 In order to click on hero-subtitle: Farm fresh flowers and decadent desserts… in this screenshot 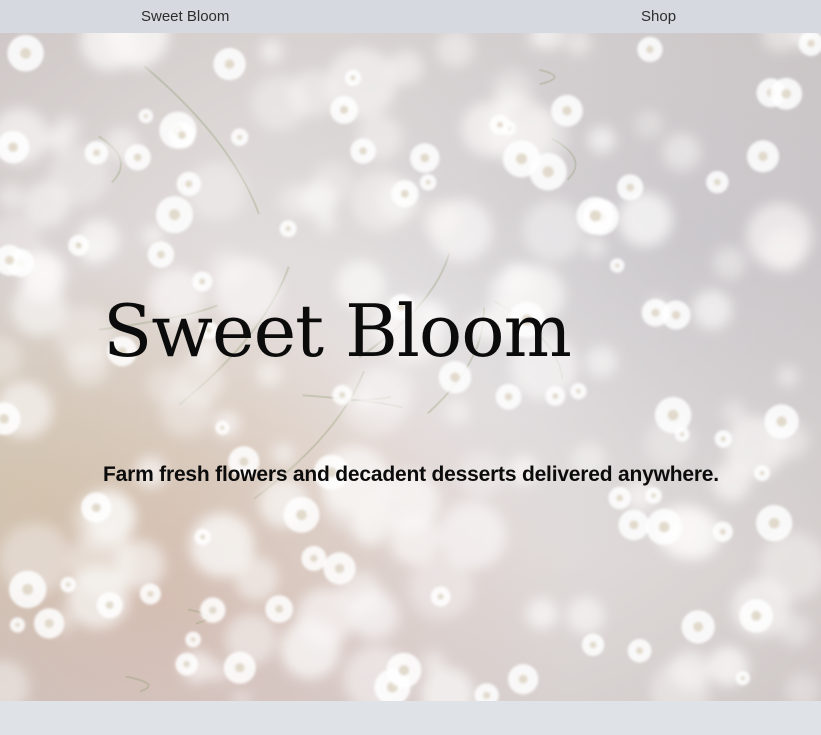, I will do `click(411, 474)`.